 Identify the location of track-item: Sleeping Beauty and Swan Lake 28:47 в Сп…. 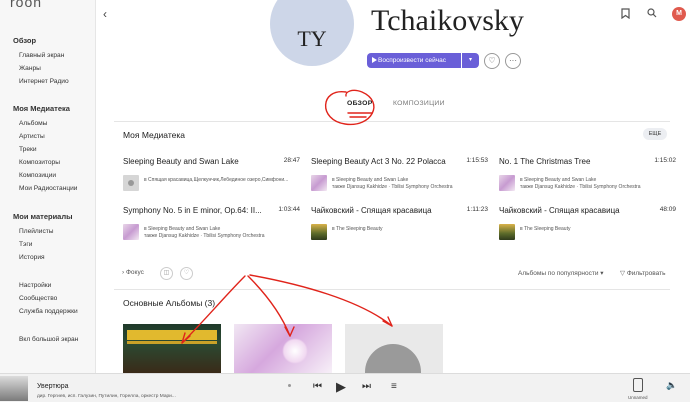
(211, 180).